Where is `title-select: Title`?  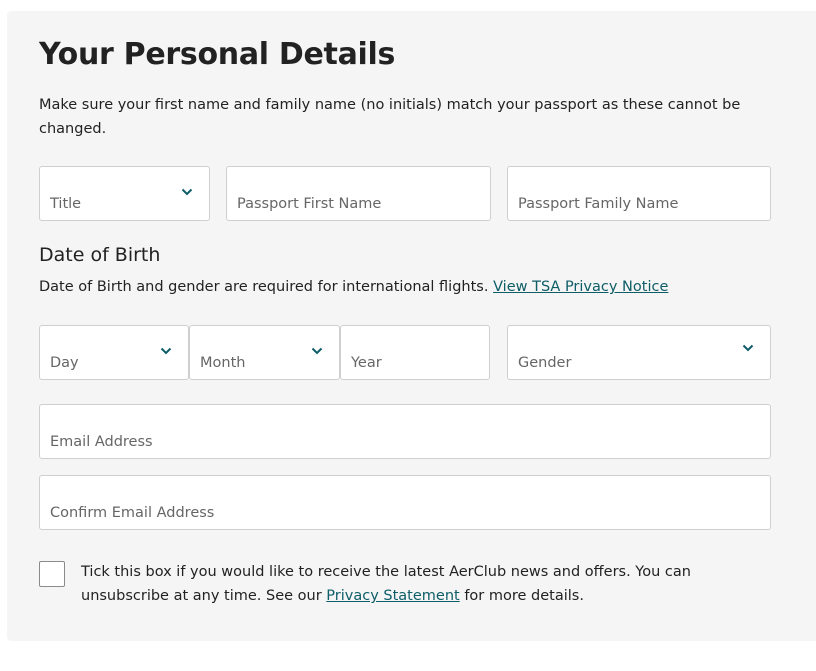
title-select: Title is located at coordinates (124, 193).